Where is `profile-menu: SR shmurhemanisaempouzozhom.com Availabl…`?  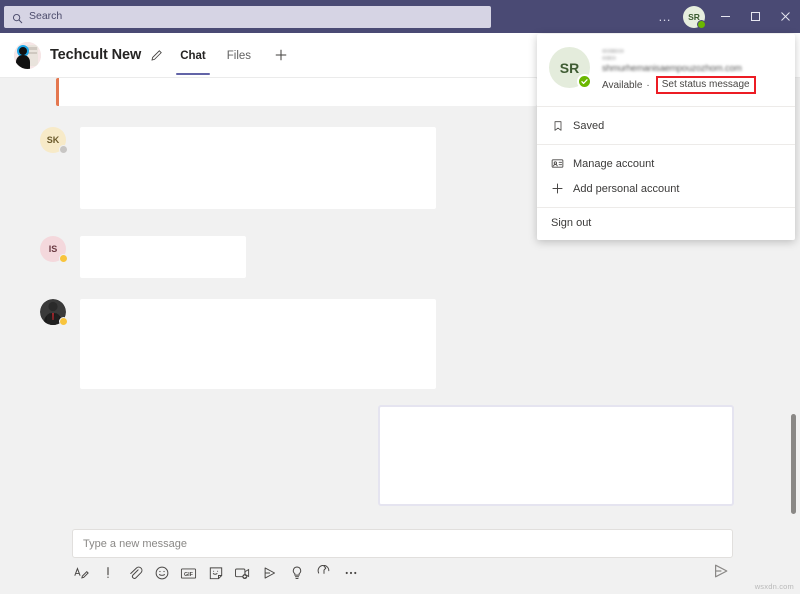 profile-menu: SR shmurhemanisaempouzozhom.com Availabl… is located at coordinates (666, 137).